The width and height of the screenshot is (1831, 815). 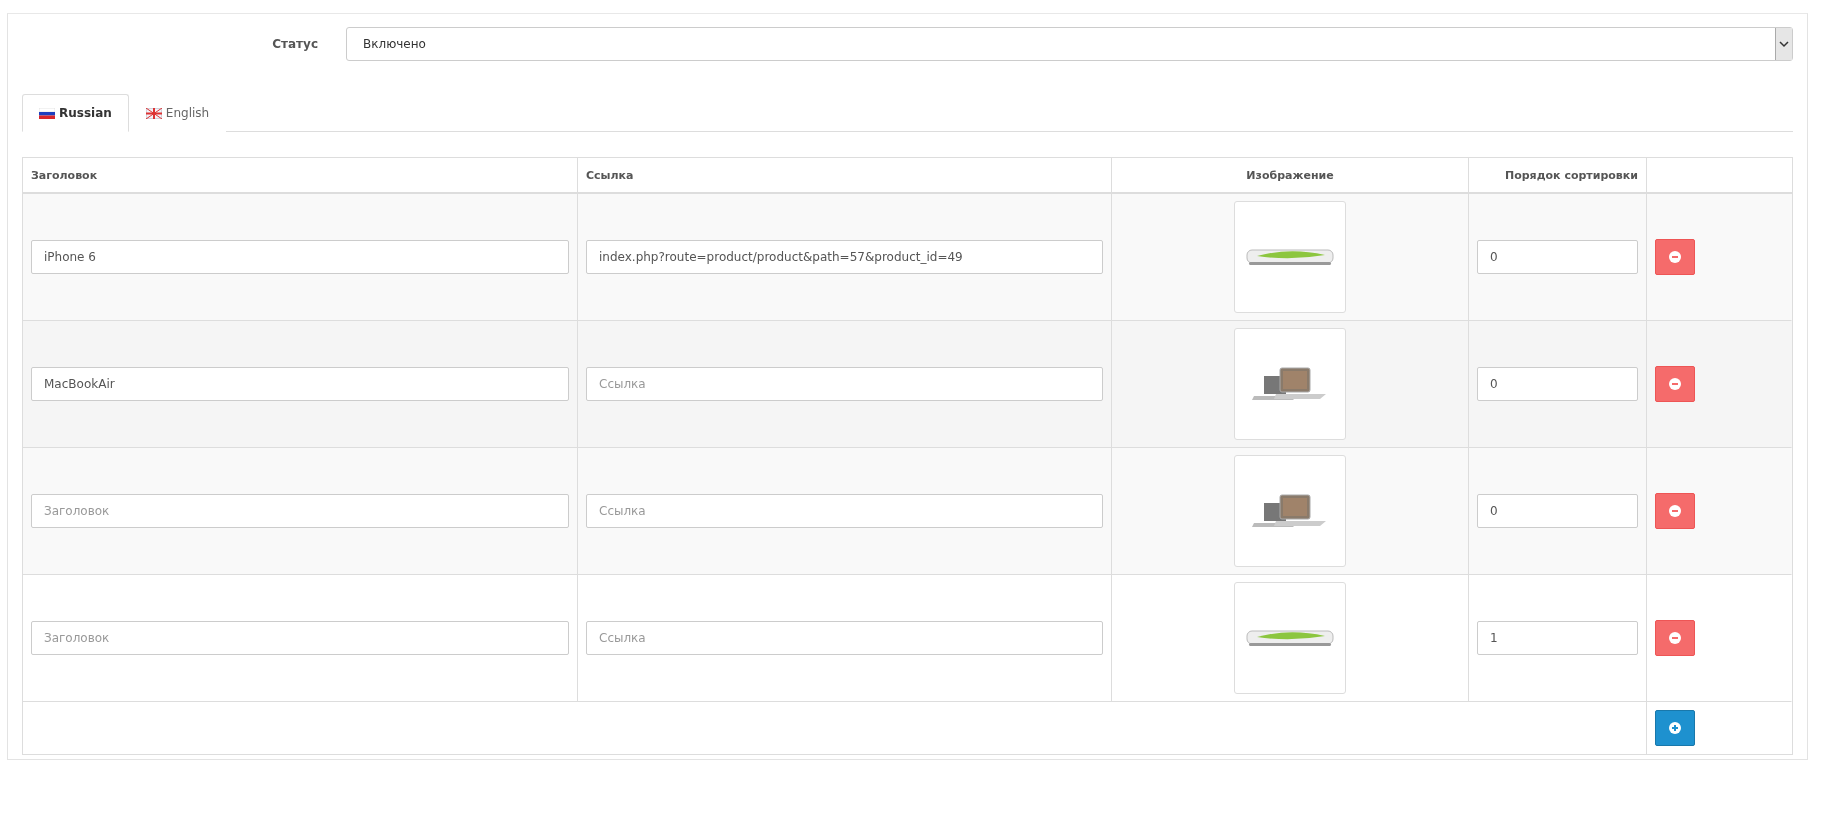 What do you see at coordinates (300, 257) in the screenshot?
I see `title-field: iPhone 6` at bounding box center [300, 257].